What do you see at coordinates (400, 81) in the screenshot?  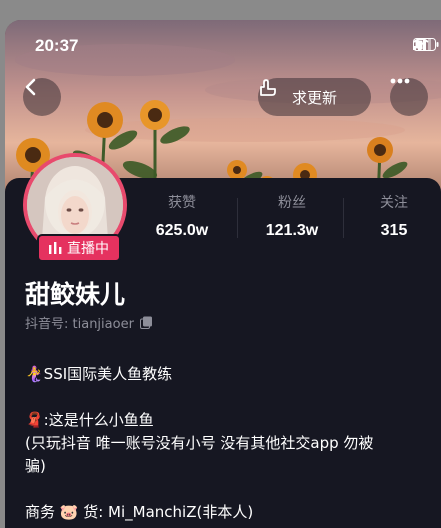 I see `more-dots-icon` at bounding box center [400, 81].